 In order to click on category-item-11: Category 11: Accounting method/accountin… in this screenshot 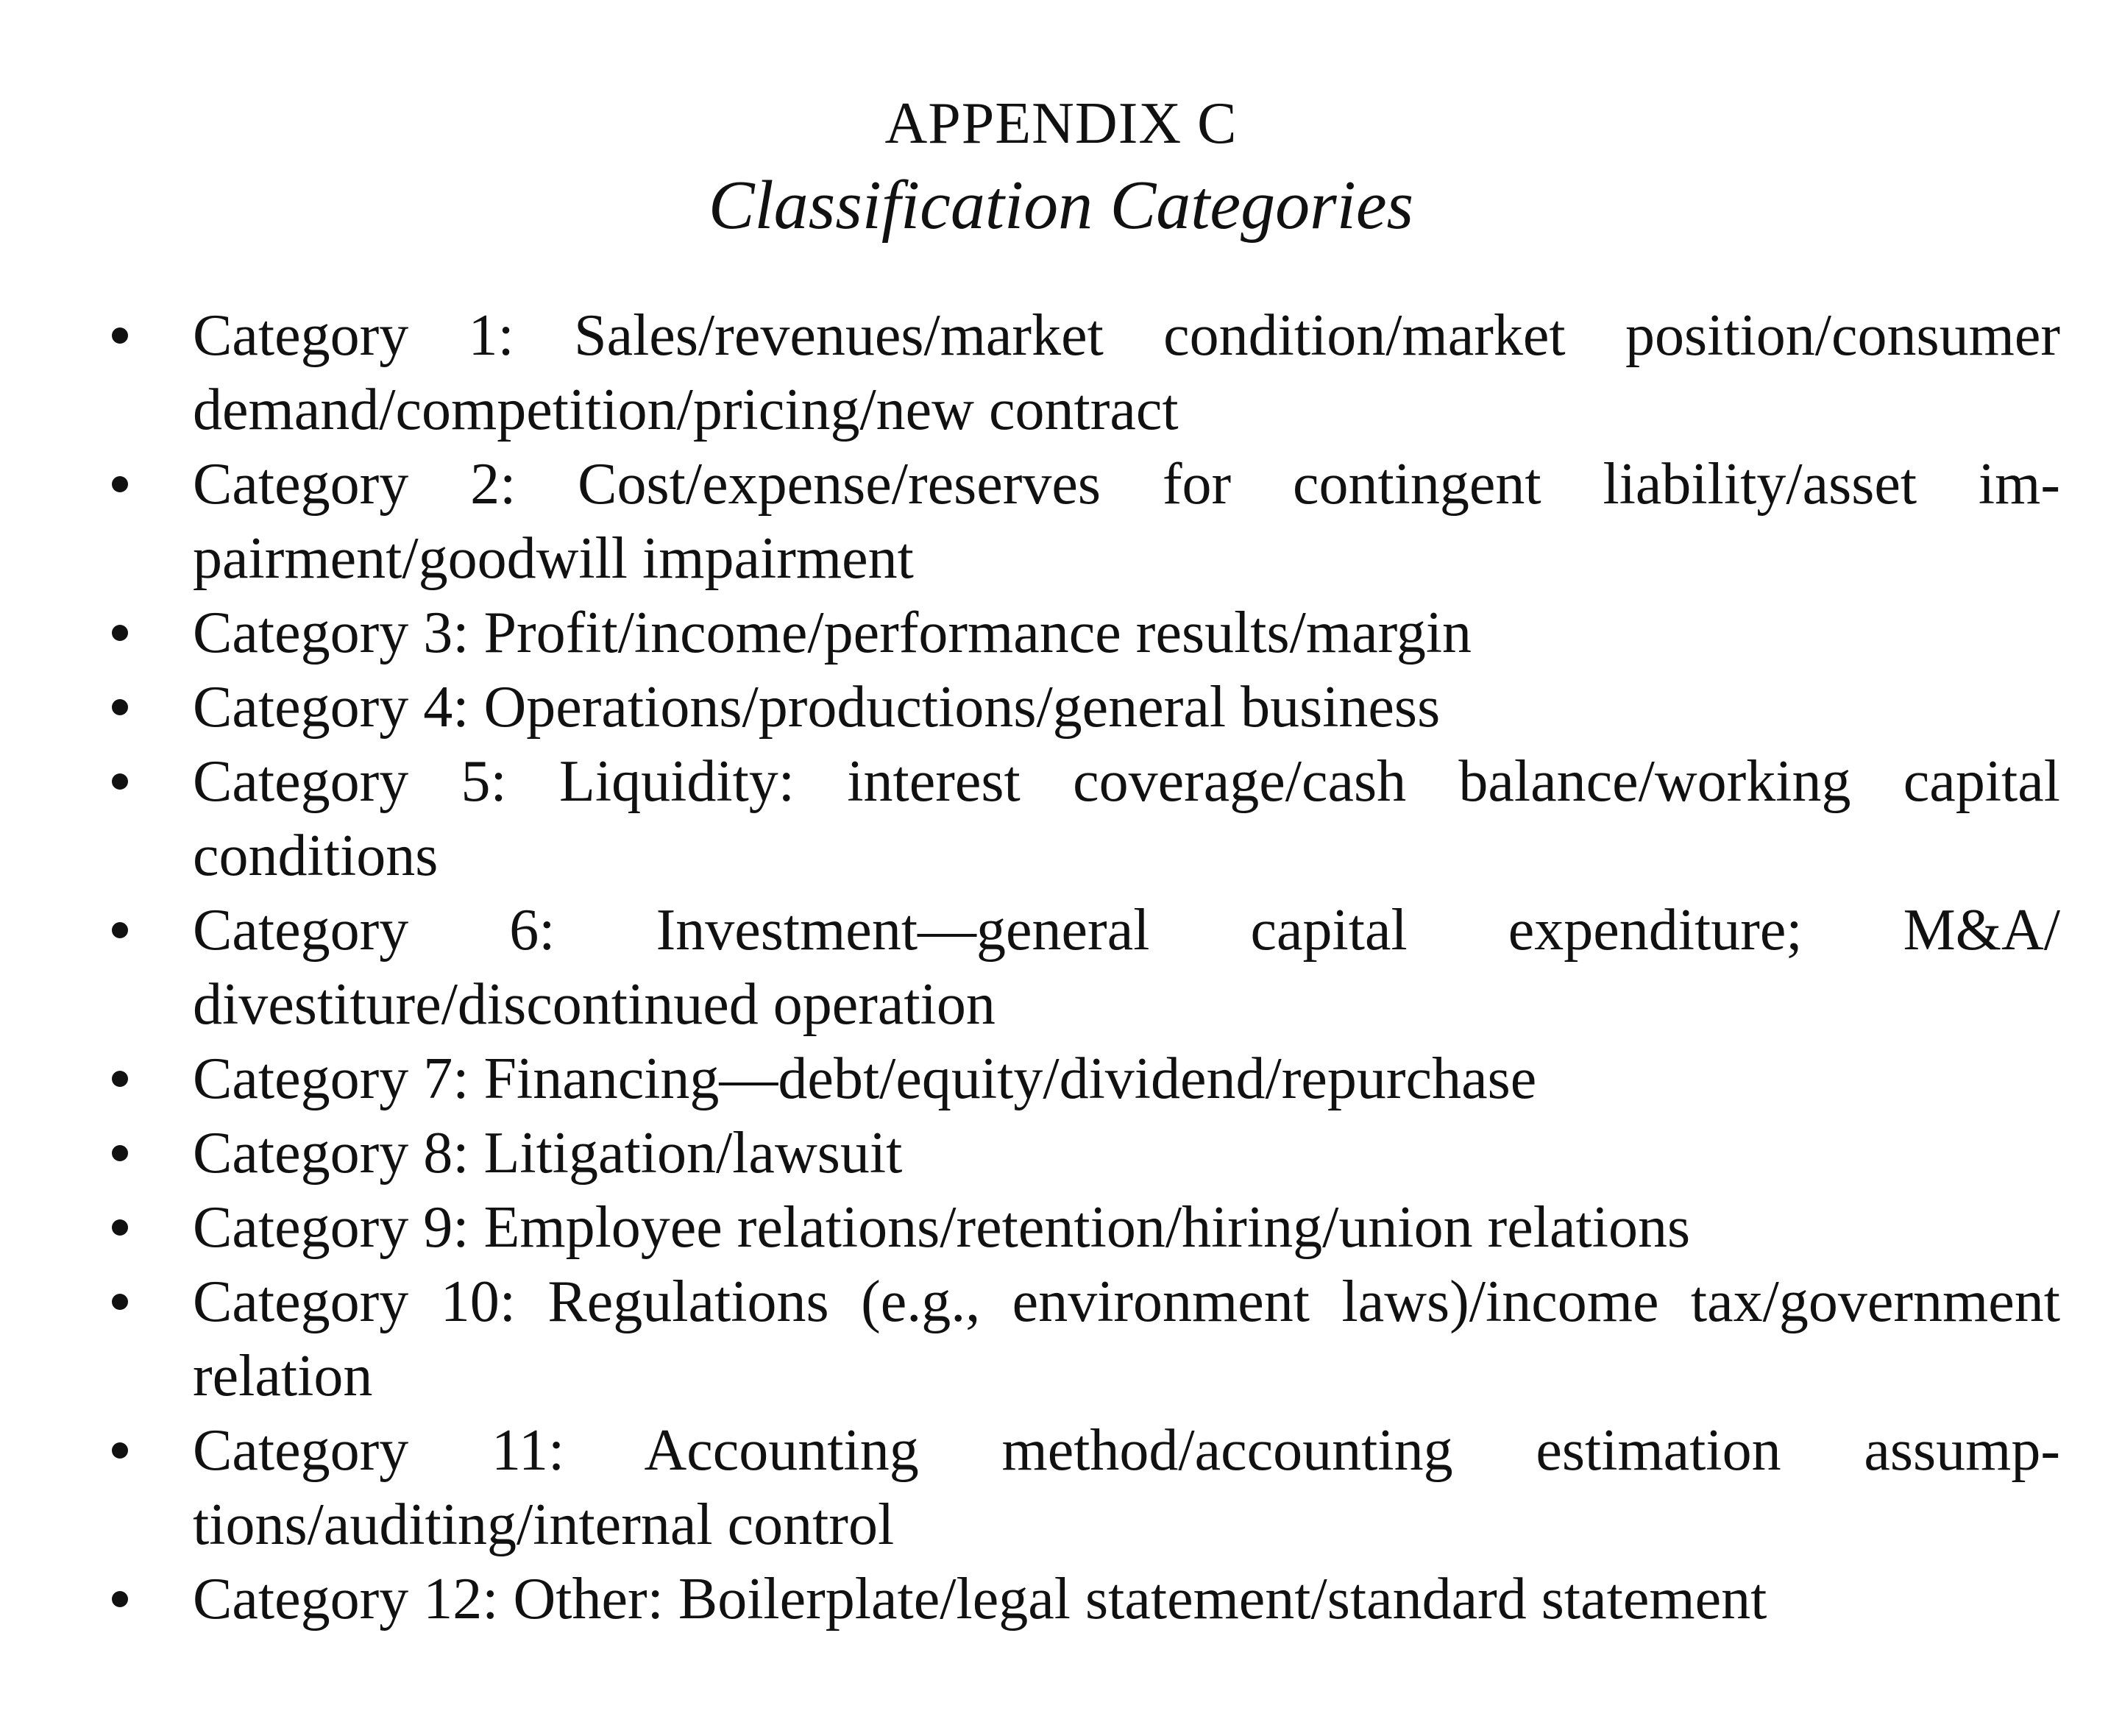, I will do `click(1061, 1488)`.